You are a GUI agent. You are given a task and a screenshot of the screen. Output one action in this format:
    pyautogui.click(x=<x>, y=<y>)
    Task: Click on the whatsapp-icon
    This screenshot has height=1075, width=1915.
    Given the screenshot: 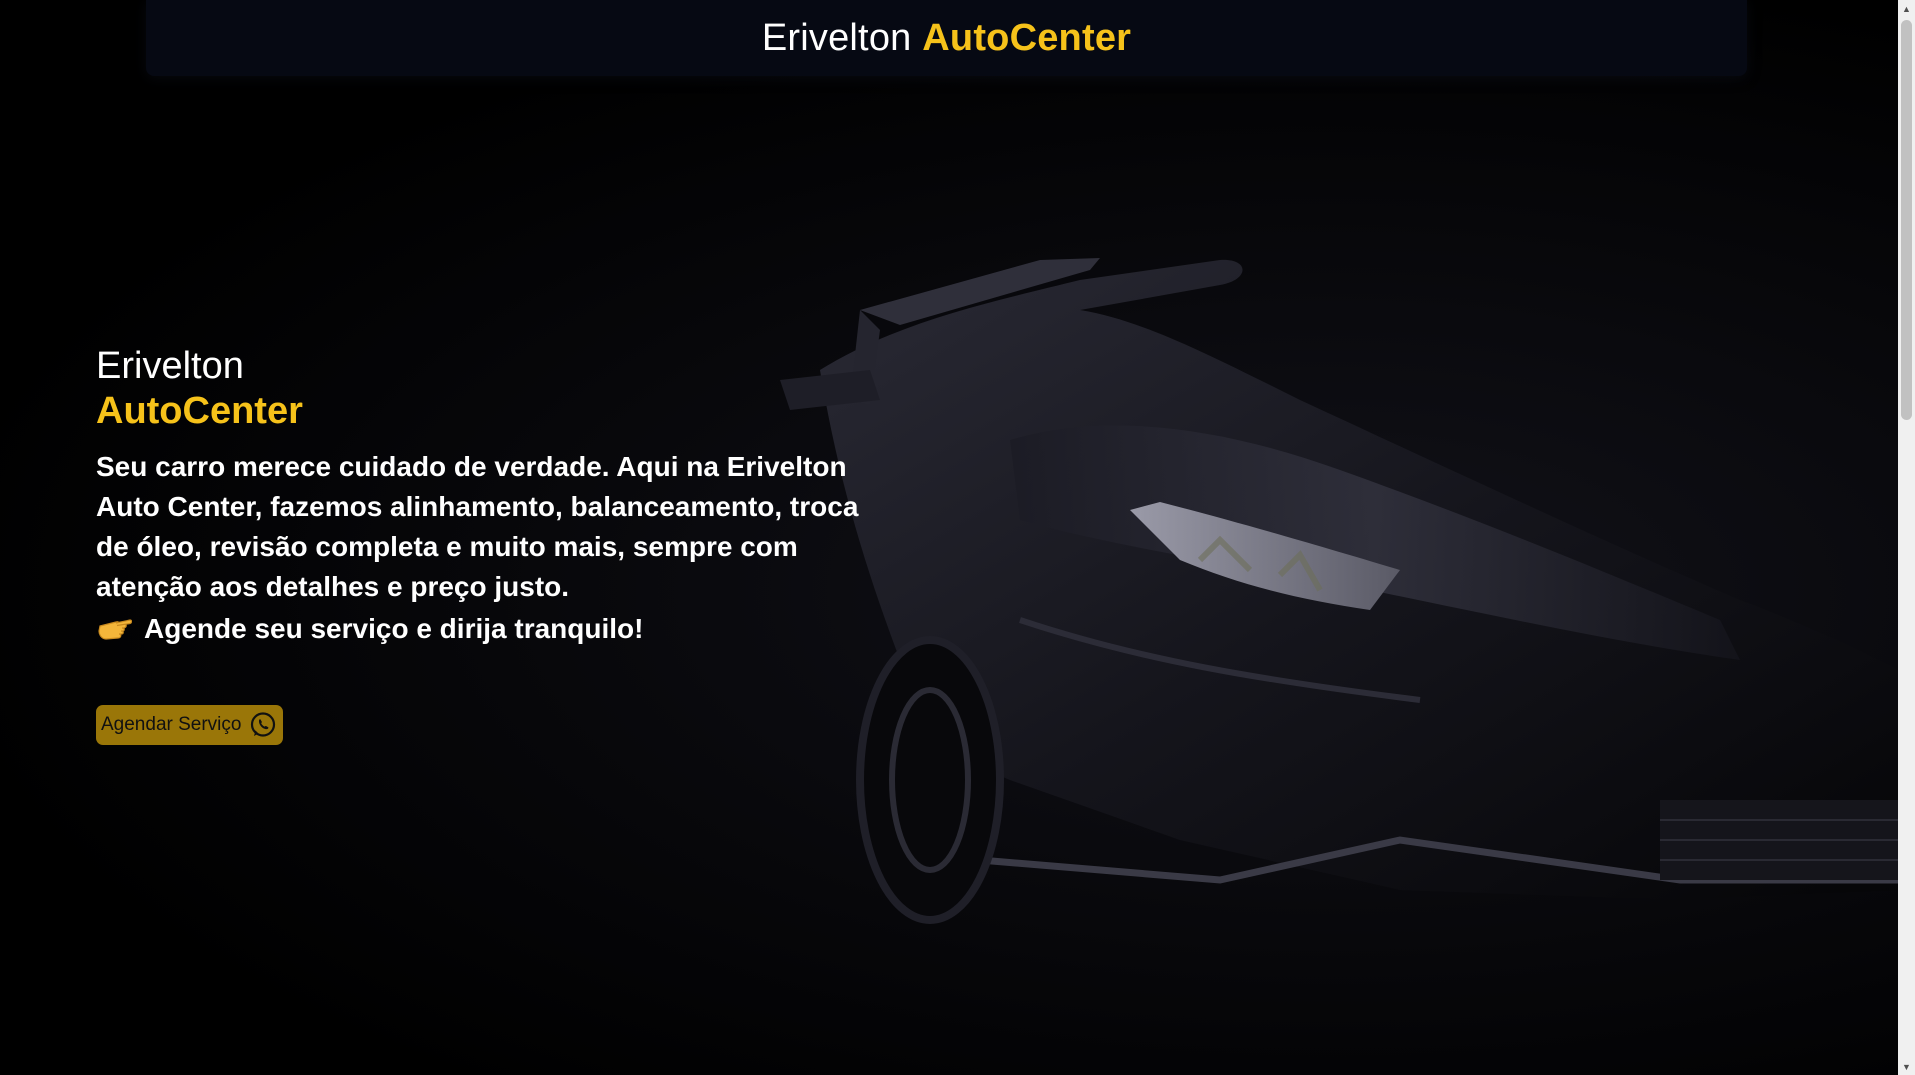 What is the action you would take?
    pyautogui.click(x=263, y=724)
    